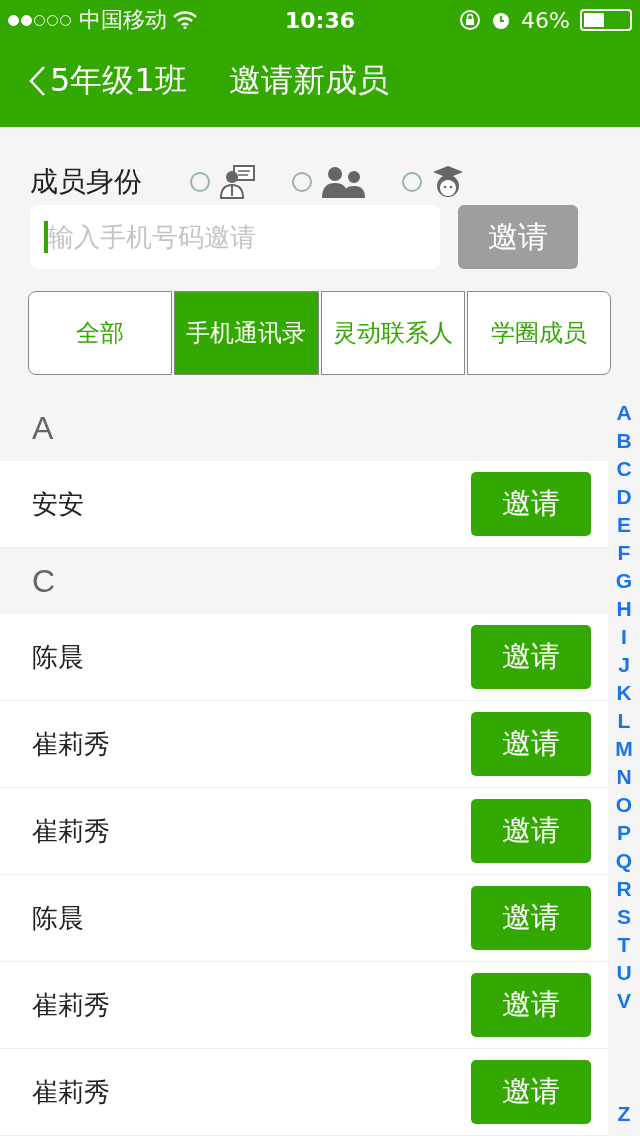 Image resolution: width=640 pixels, height=1136 pixels. Describe the element at coordinates (344, 181) in the screenshot. I see `parents-icon` at that location.